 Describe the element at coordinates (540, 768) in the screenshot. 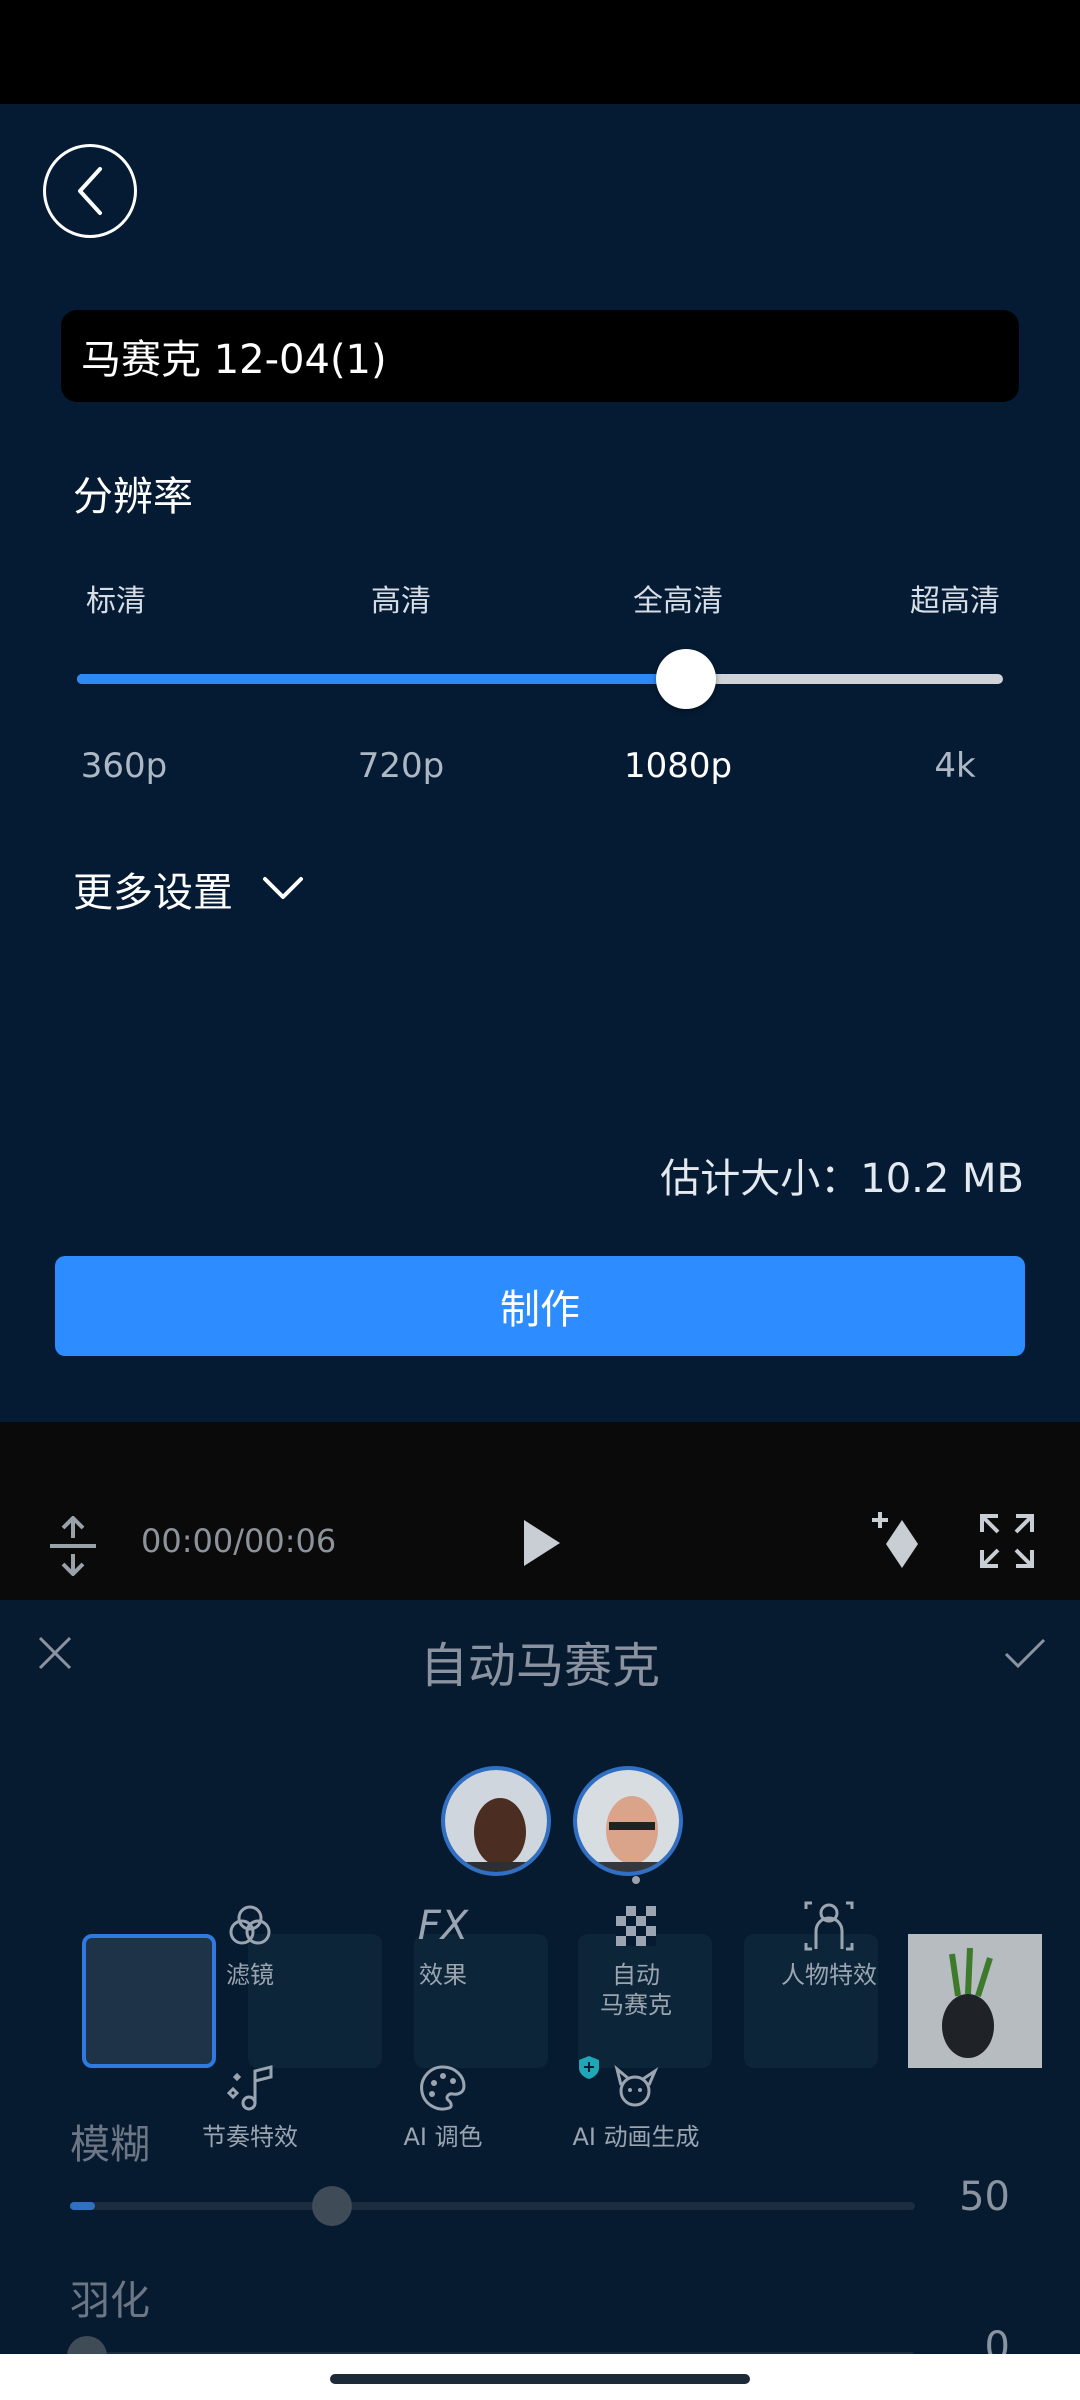

I see `resolution-values: 360p 720p 1080p 4k` at that location.